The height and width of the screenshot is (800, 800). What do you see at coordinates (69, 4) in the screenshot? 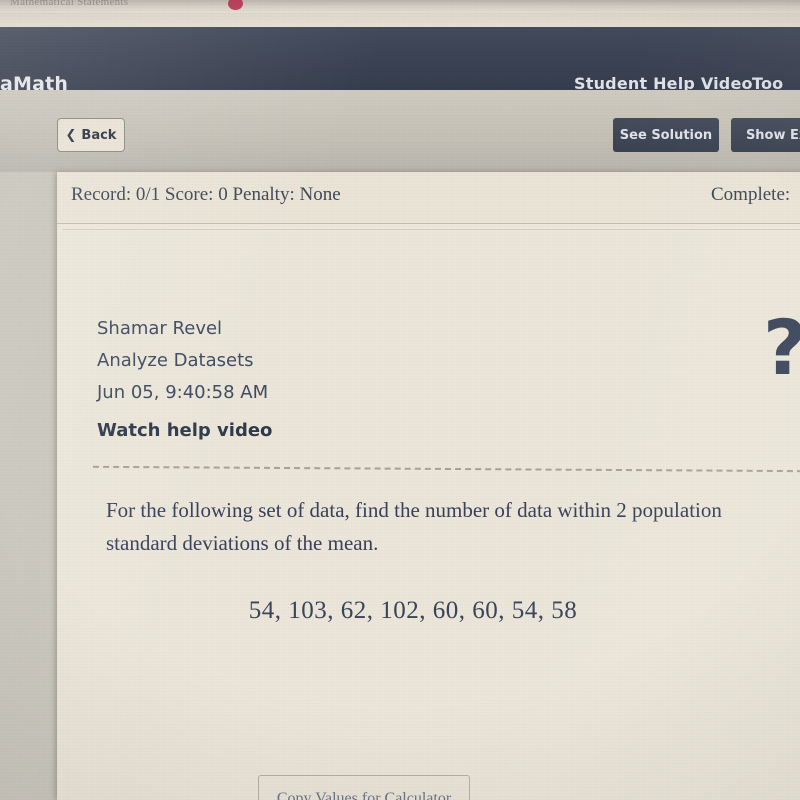
I see `browser-sliver-text: Mathematical Statements` at bounding box center [69, 4].